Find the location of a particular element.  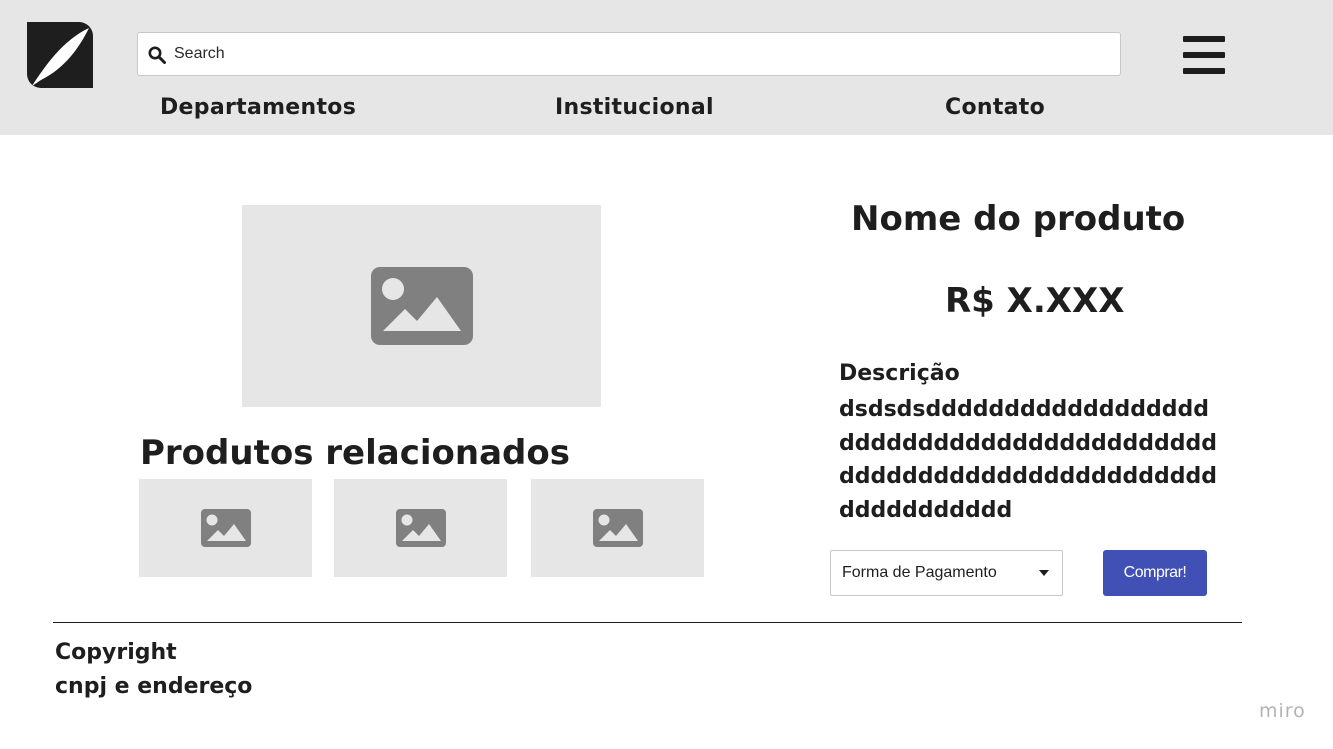

related-products-title: Produtos relacionados is located at coordinates (355, 453).